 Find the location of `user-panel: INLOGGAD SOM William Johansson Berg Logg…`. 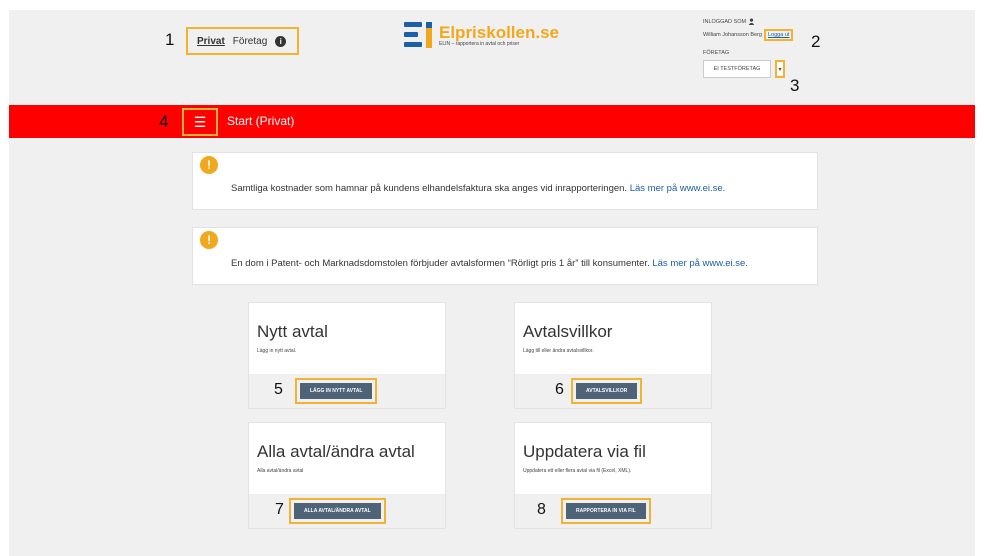

user-panel: INLOGGAD SOM William Johansson Berg Logg… is located at coordinates (778, 48).